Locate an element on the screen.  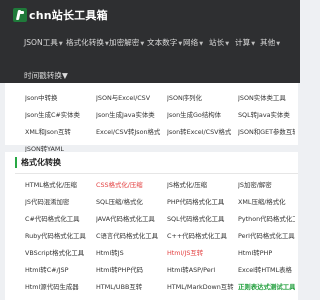
section-header: 格式化转换 is located at coordinates (38, 162).